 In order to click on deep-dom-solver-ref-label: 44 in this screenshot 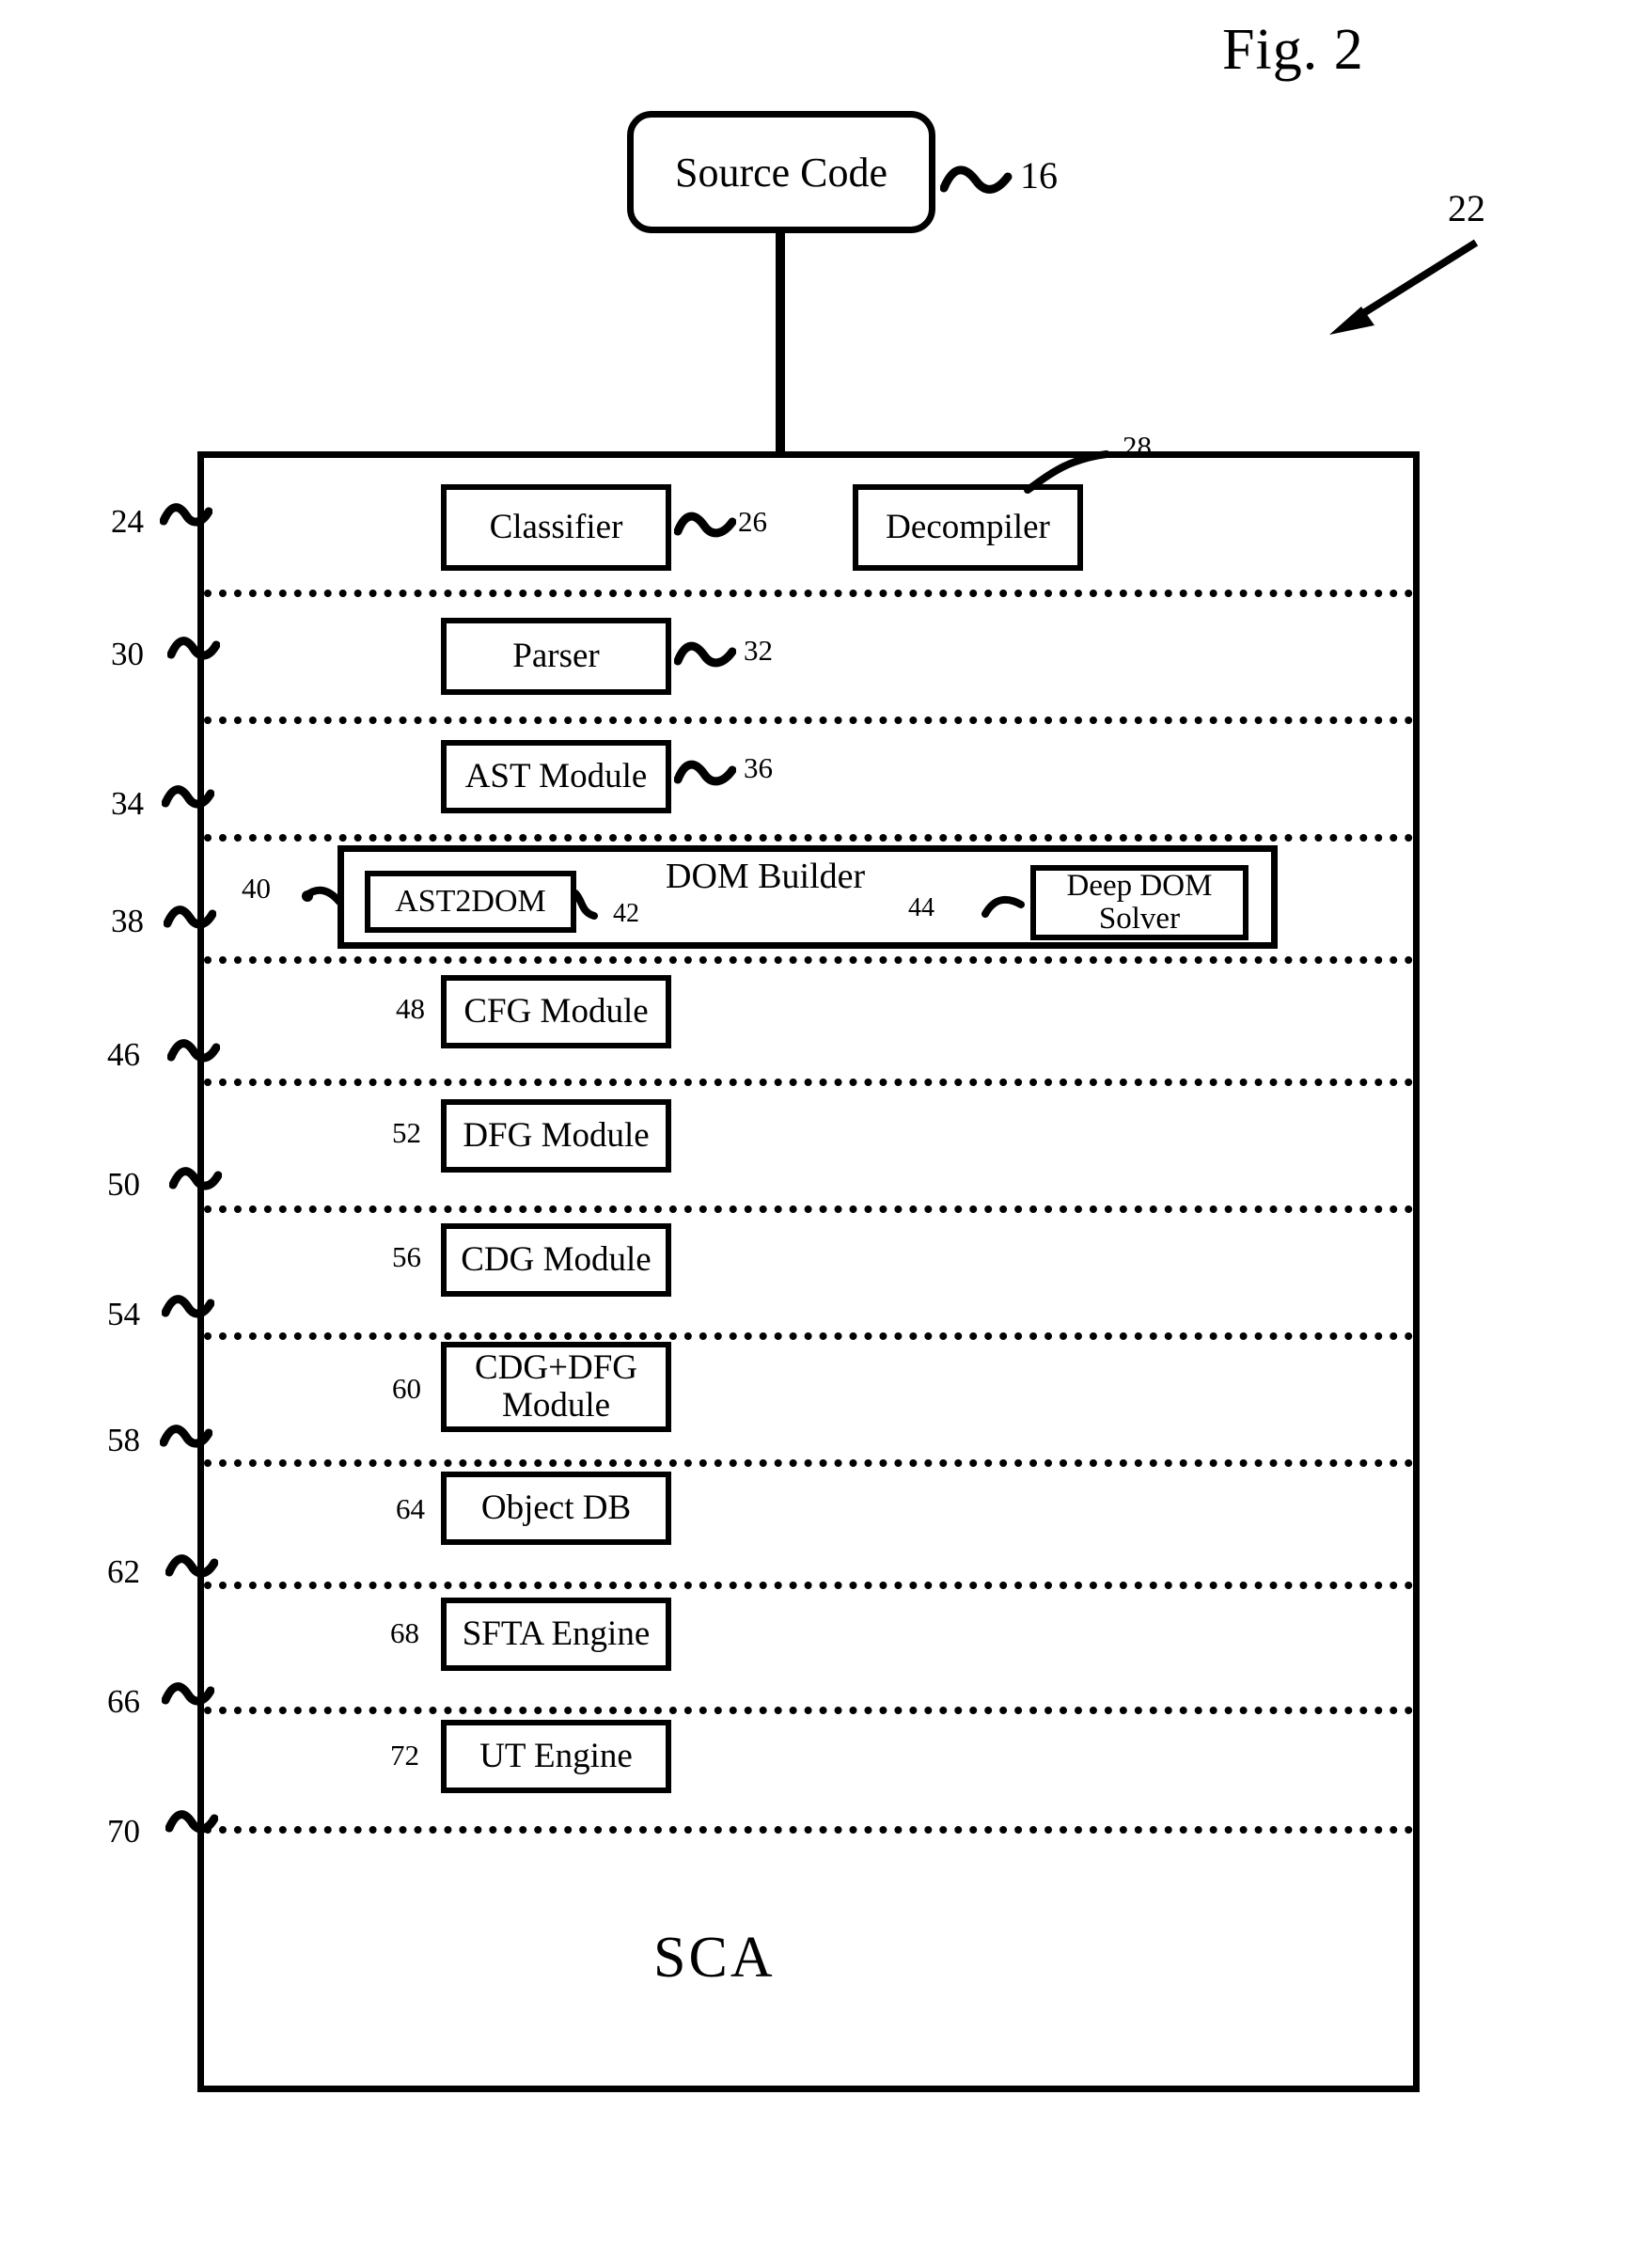, I will do `click(921, 907)`.